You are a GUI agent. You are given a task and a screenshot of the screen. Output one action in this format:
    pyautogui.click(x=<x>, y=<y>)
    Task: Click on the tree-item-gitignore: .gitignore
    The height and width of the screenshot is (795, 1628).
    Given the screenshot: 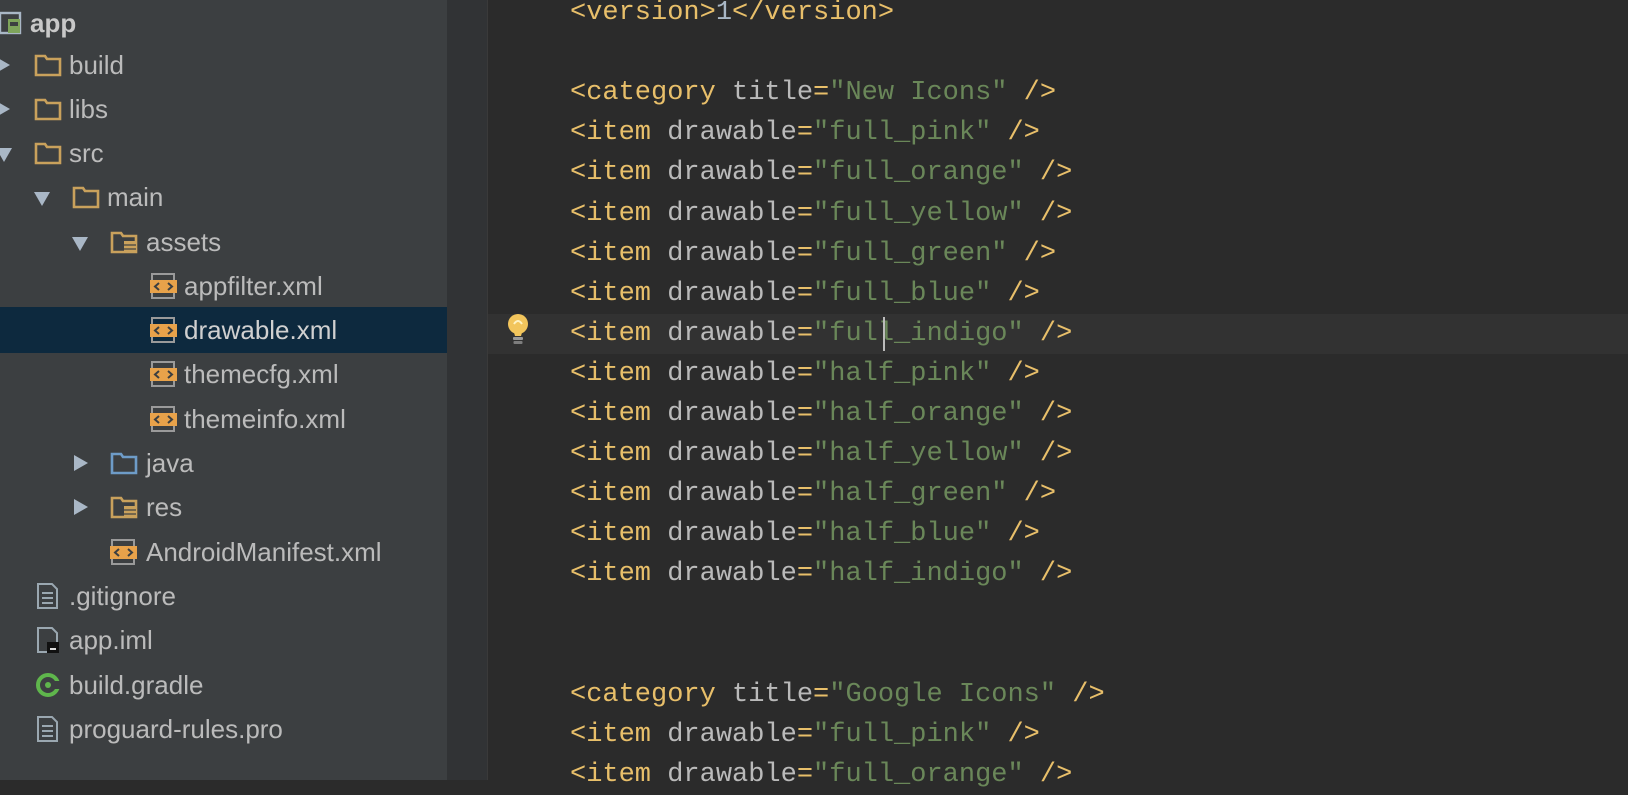 What is the action you would take?
    pyautogui.click(x=223, y=596)
    